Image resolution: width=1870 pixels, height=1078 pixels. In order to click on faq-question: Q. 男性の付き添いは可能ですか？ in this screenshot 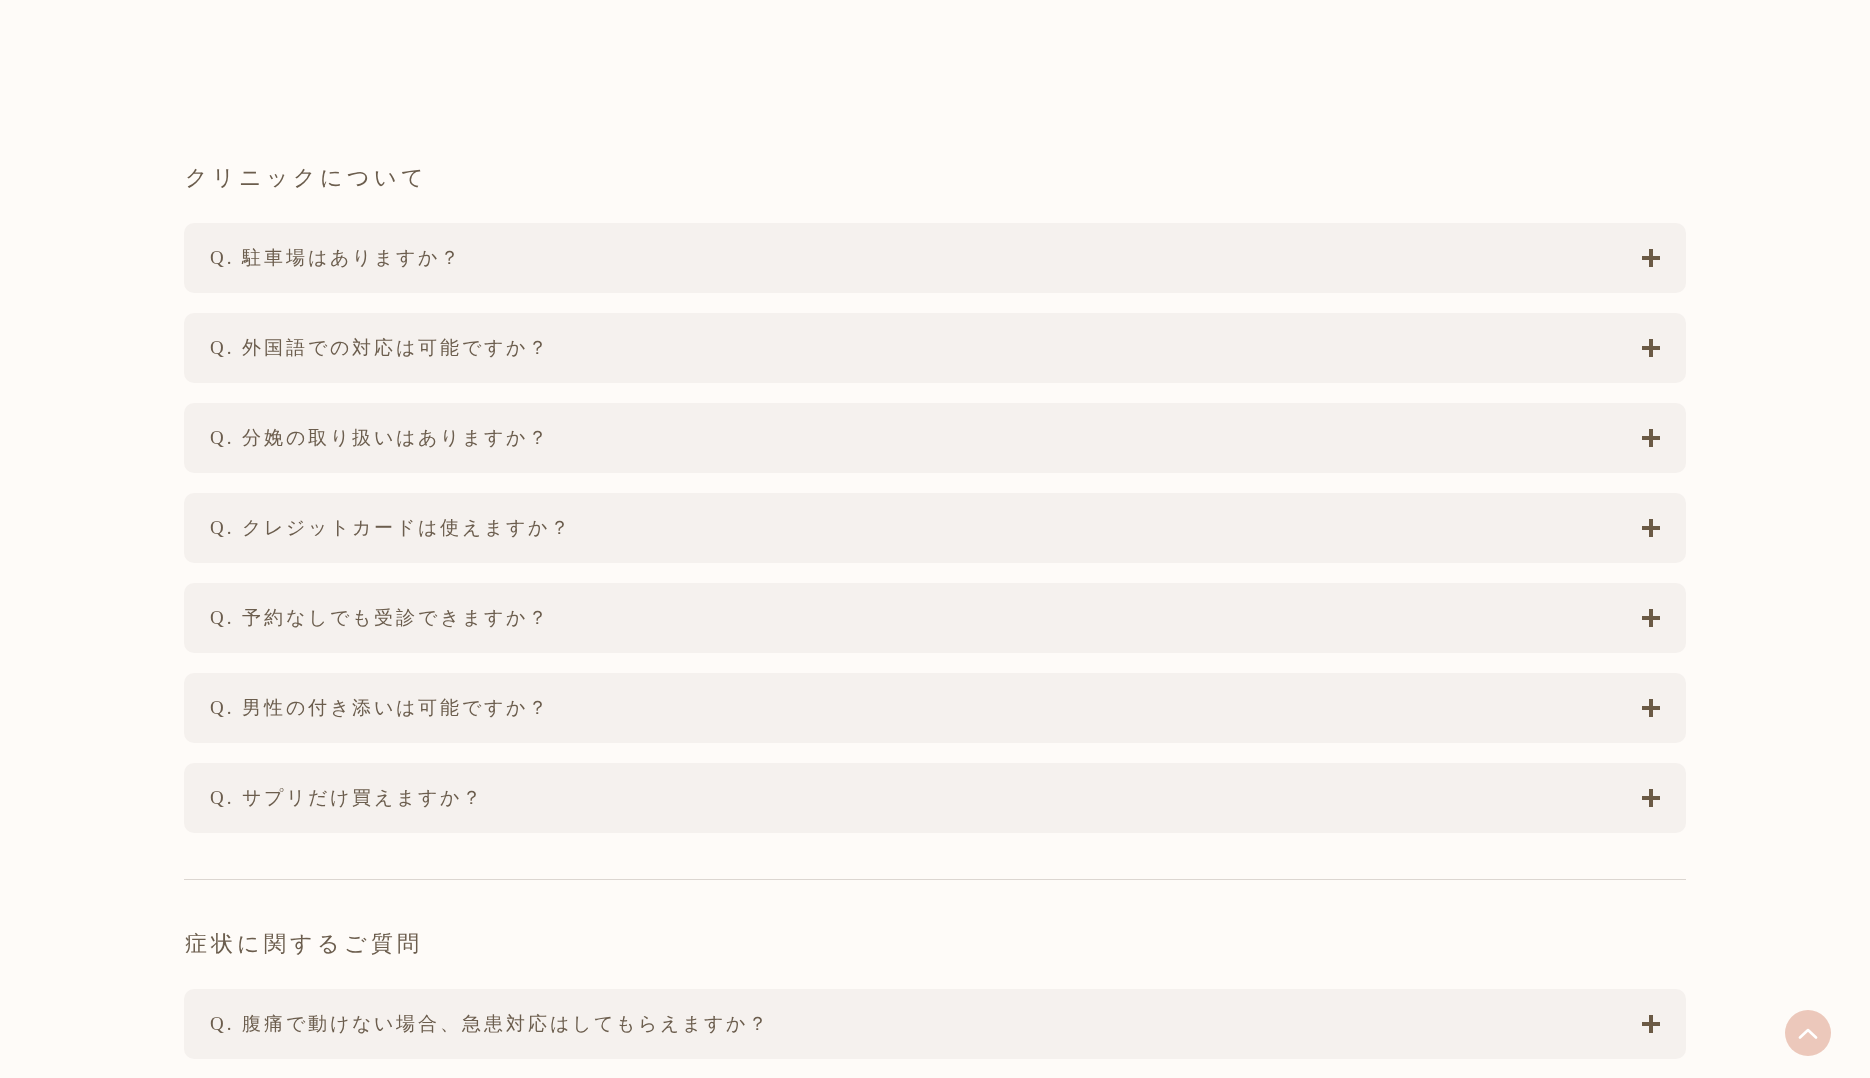, I will do `click(935, 708)`.